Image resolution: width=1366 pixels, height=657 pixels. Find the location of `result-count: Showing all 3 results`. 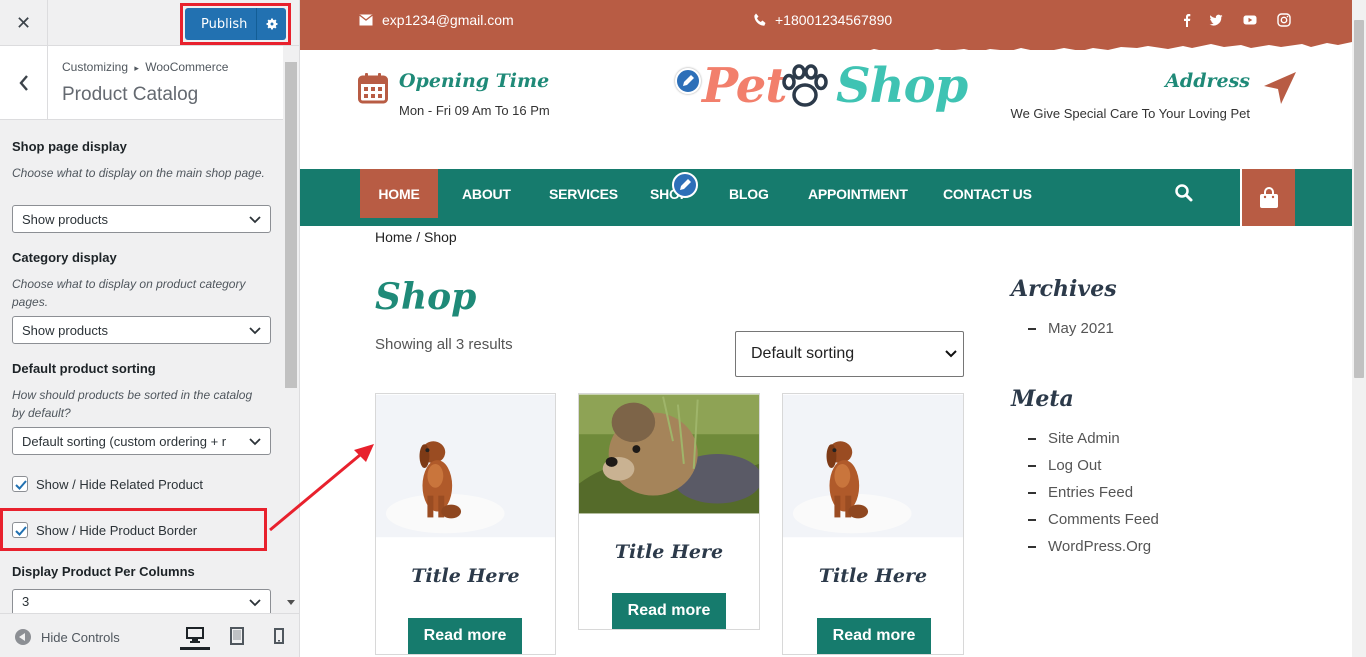

result-count: Showing all 3 results is located at coordinates (444, 344).